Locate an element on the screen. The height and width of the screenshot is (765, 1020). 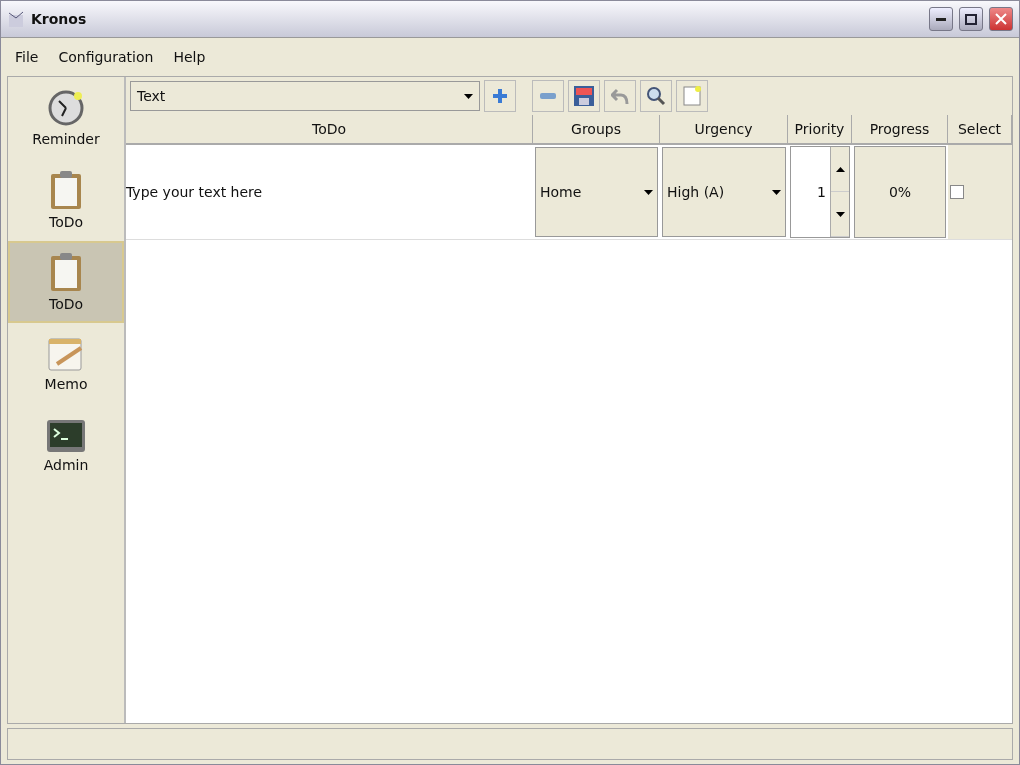
menu-item: Help is located at coordinates (189, 57).